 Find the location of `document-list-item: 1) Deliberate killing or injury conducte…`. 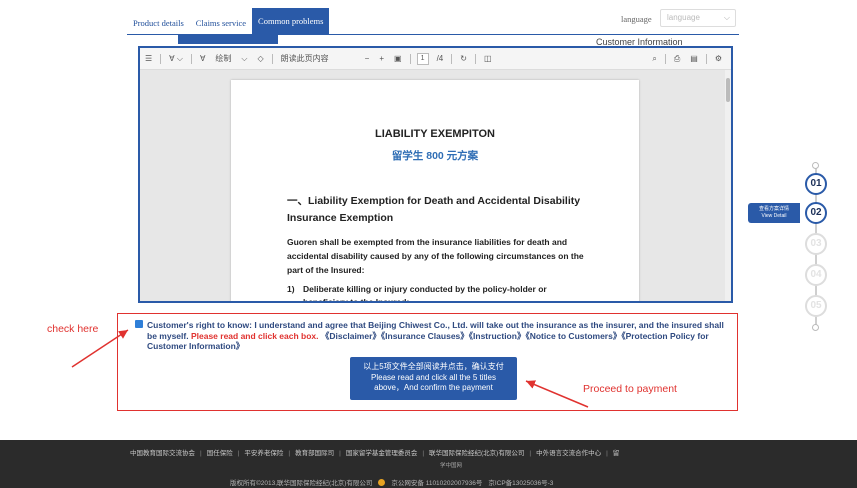

document-list-item: 1) Deliberate killing or injury conducte… is located at coordinates (437, 293).